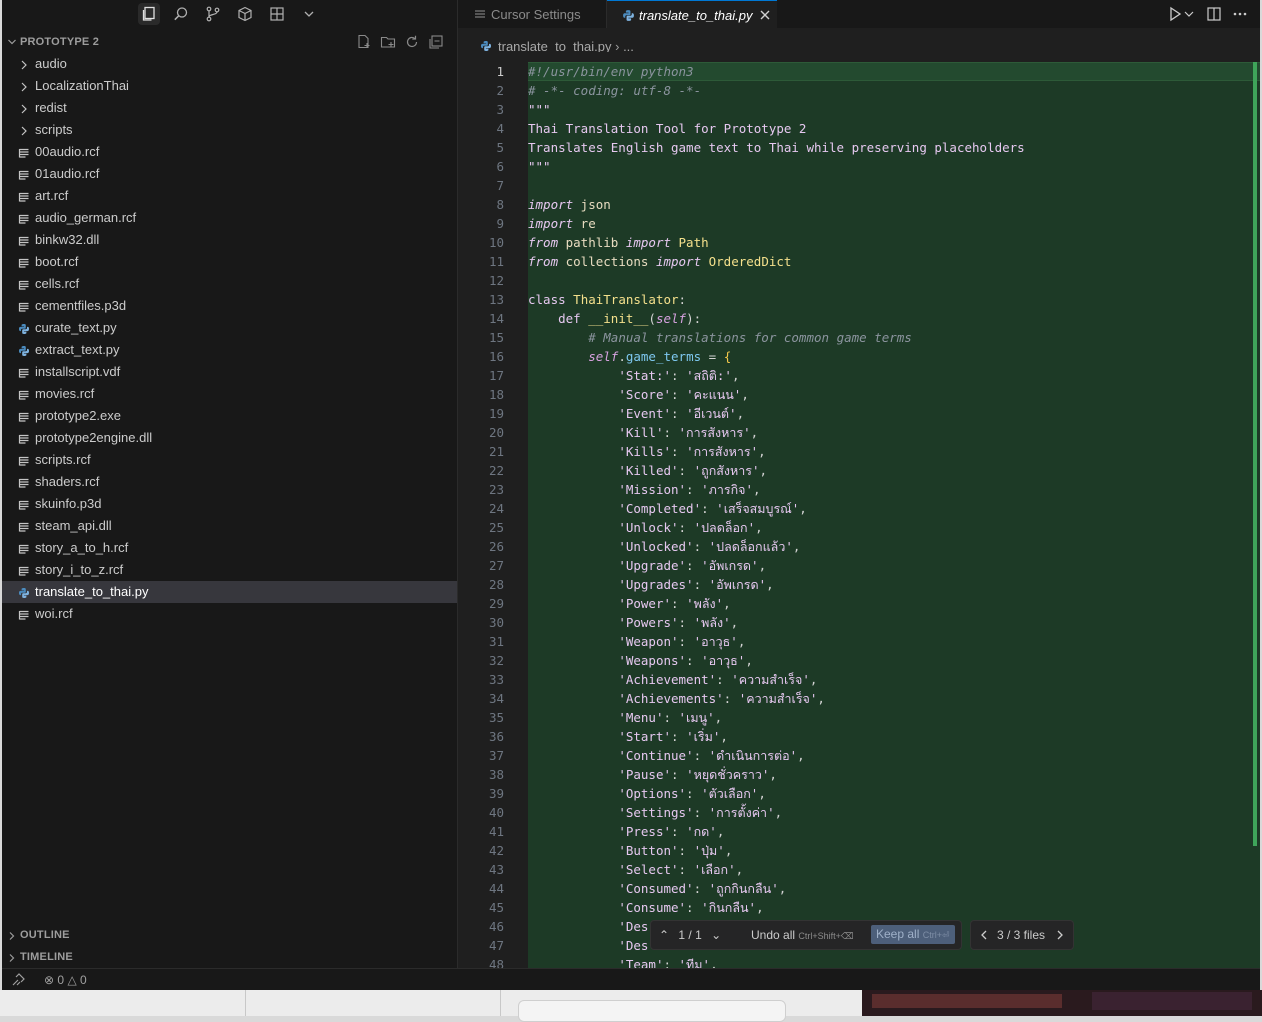 This screenshot has height=1022, width=1262. What do you see at coordinates (894, 793) in the screenshot?
I see `code-line: 'Options': 'ตัวเลือก',` at bounding box center [894, 793].